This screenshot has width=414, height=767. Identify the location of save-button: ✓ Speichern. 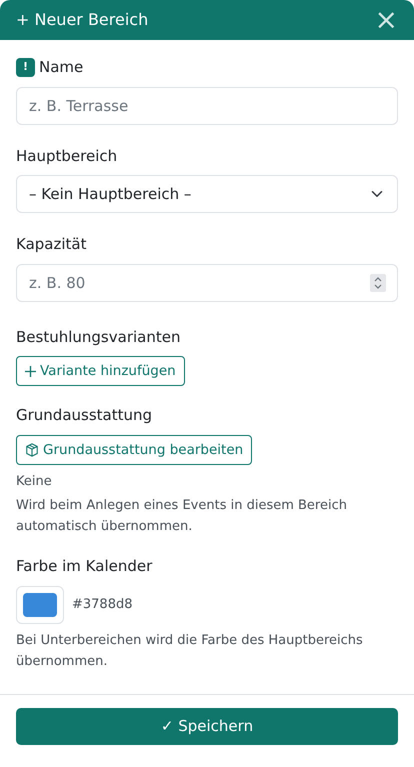
(207, 726).